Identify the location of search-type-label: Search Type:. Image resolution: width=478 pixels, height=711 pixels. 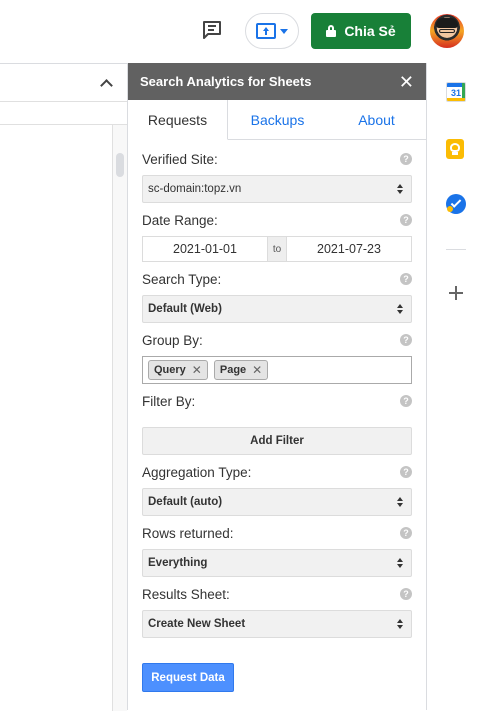
(182, 279).